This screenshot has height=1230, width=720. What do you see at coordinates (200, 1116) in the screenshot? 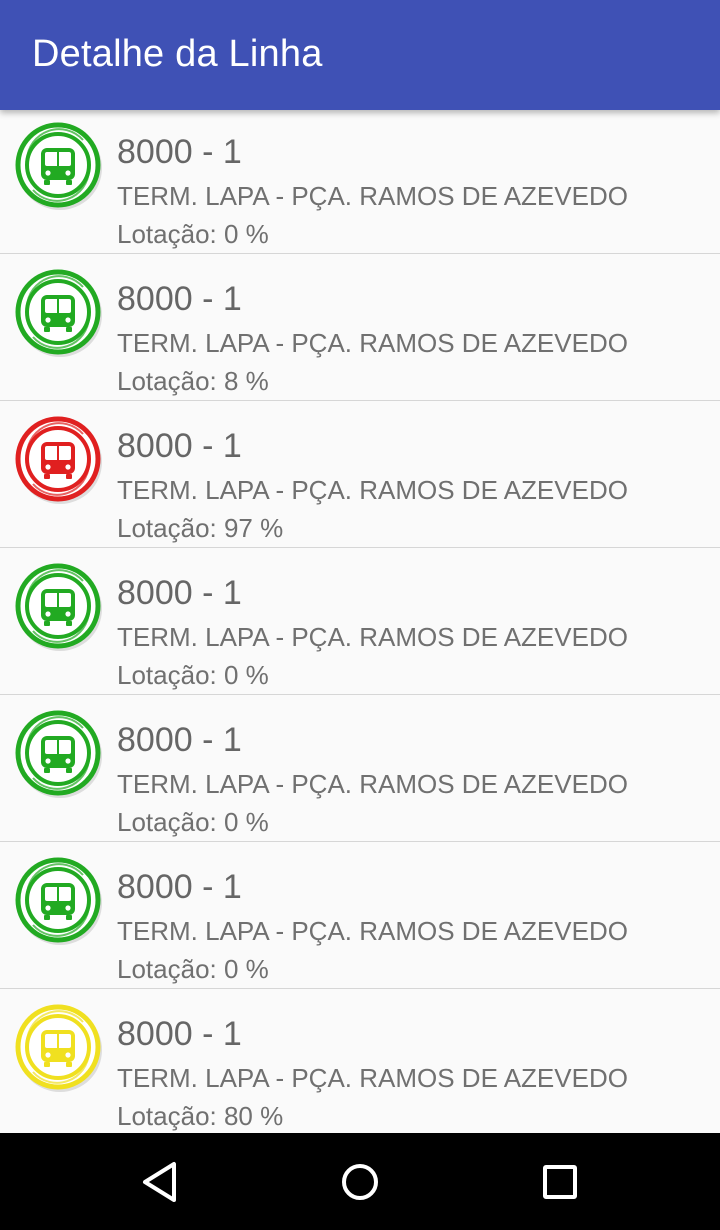
I see `bus-occupancy-label: Lotação: 80 %` at bounding box center [200, 1116].